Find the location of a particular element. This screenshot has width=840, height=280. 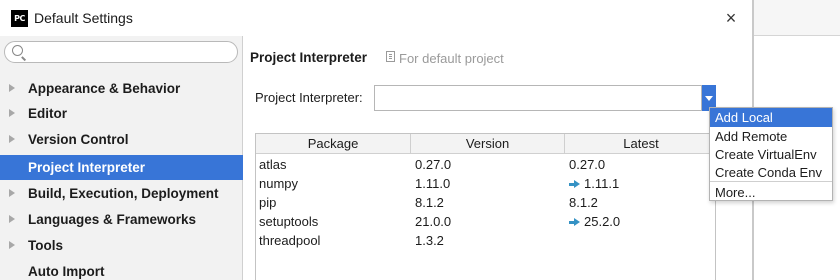

package-name: threadpool is located at coordinates (290, 240).